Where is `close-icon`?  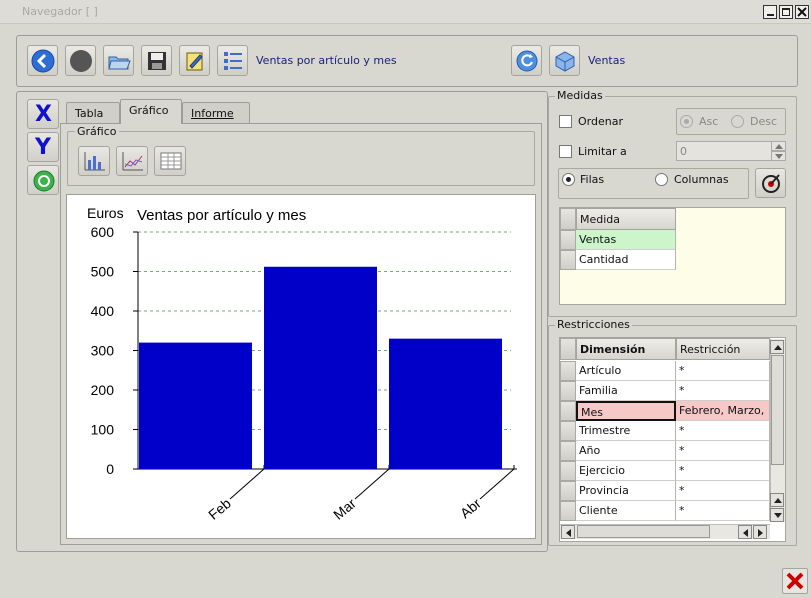 close-icon is located at coordinates (802, 12).